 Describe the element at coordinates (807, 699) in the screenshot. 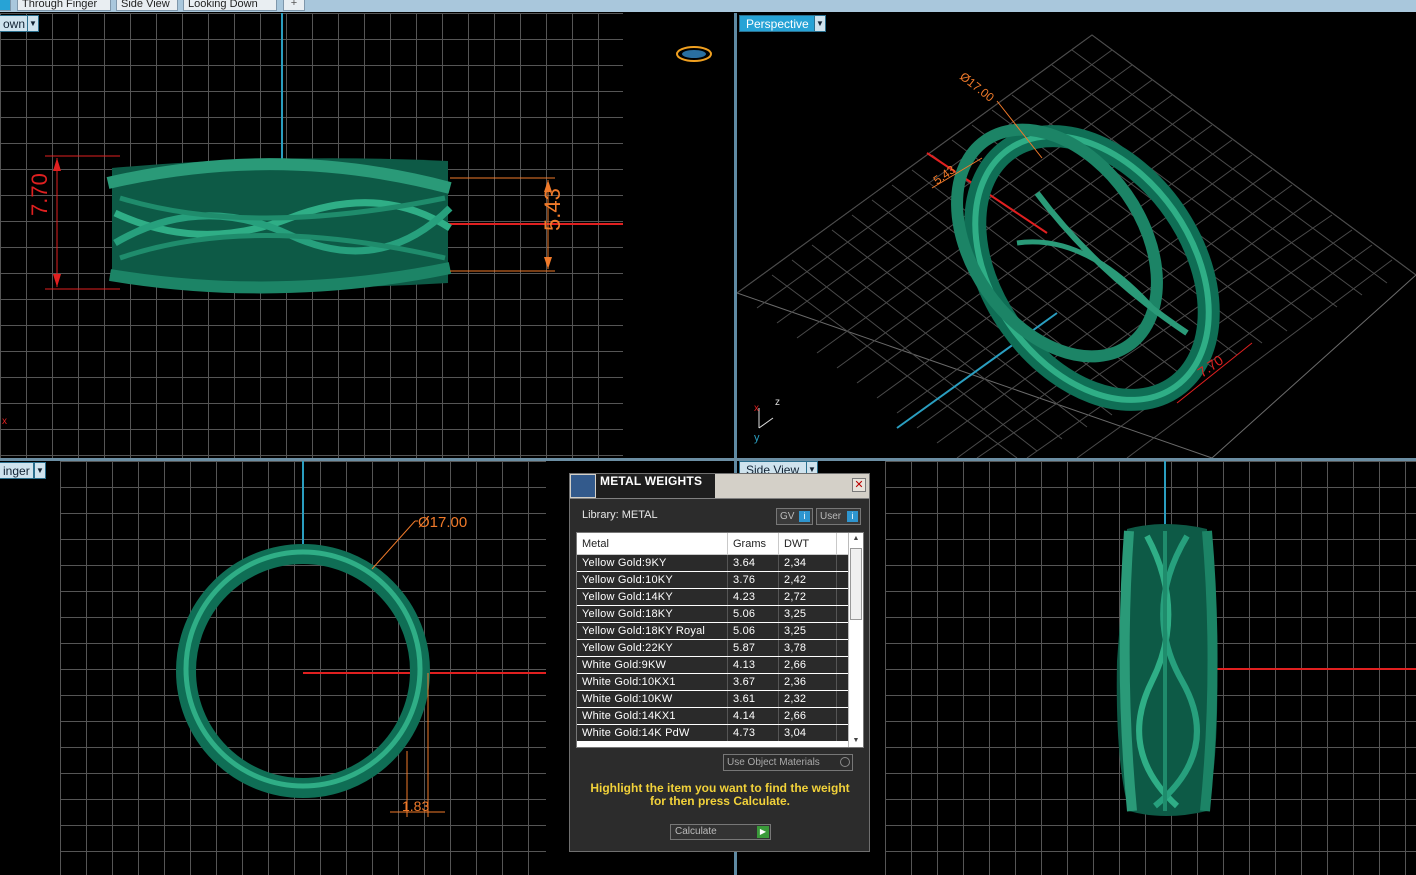

I see `dwt-cell: 2,32` at that location.